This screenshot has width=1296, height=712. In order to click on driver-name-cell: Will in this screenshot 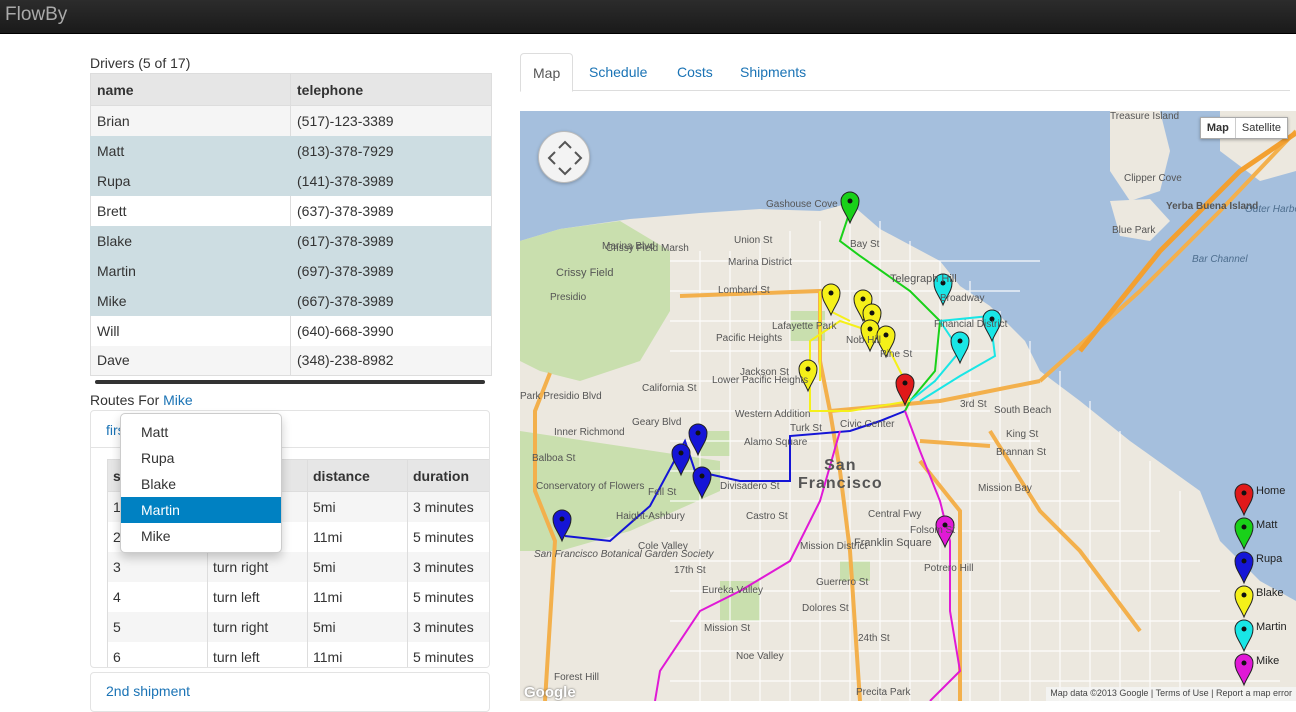, I will do `click(190, 330)`.